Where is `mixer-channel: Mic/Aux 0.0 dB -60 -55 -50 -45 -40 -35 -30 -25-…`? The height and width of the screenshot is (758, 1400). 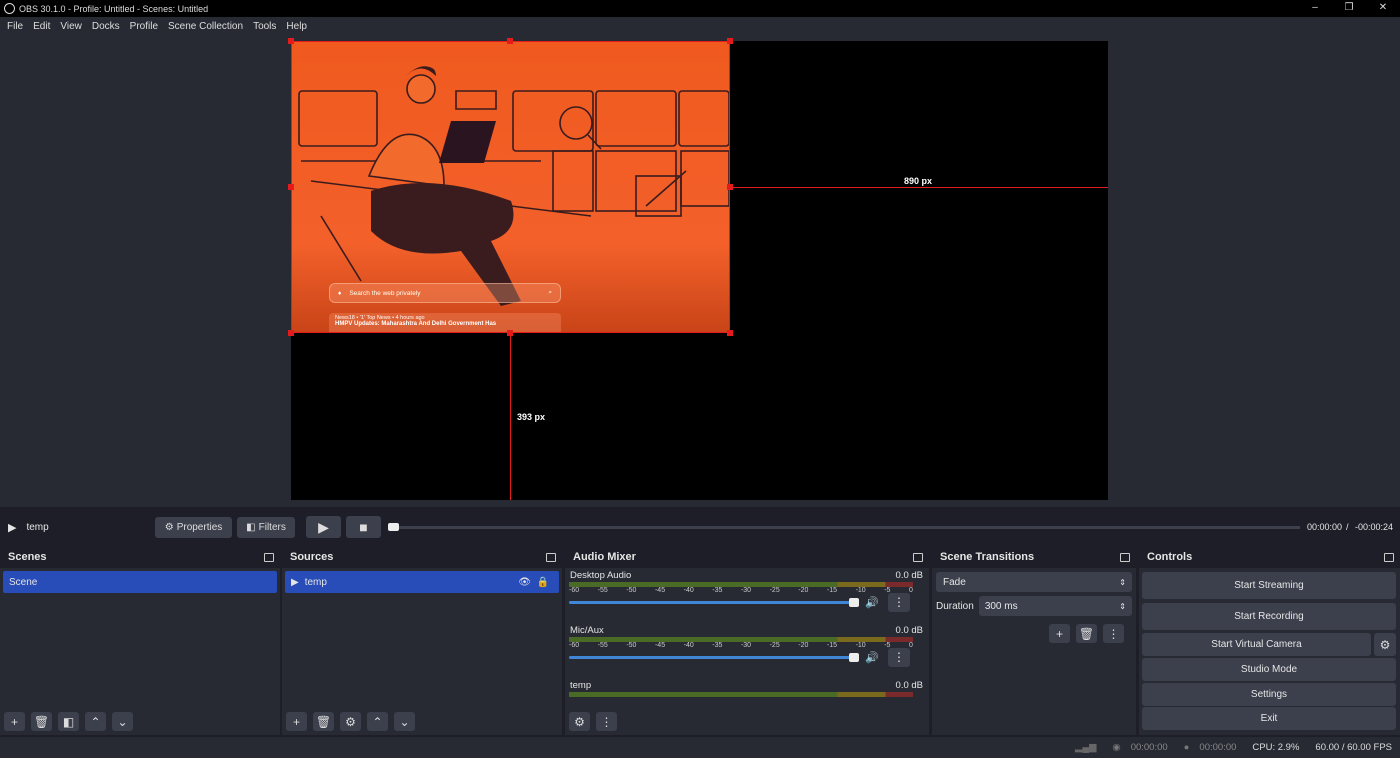
mixer-channel: Mic/Aux 0.0 dB -60 -55 -50 -45 -40 -35 -30 -25-… is located at coordinates (747, 650).